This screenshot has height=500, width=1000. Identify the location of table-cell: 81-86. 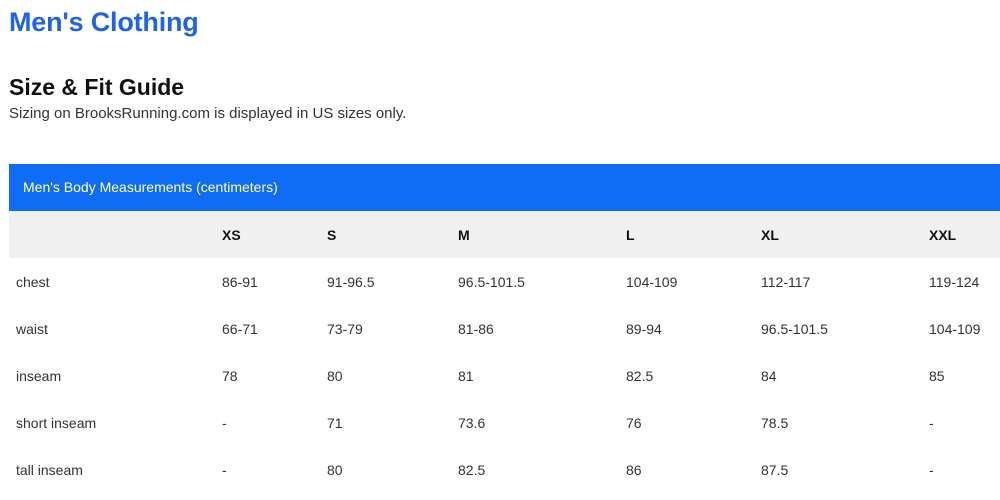
(476, 328).